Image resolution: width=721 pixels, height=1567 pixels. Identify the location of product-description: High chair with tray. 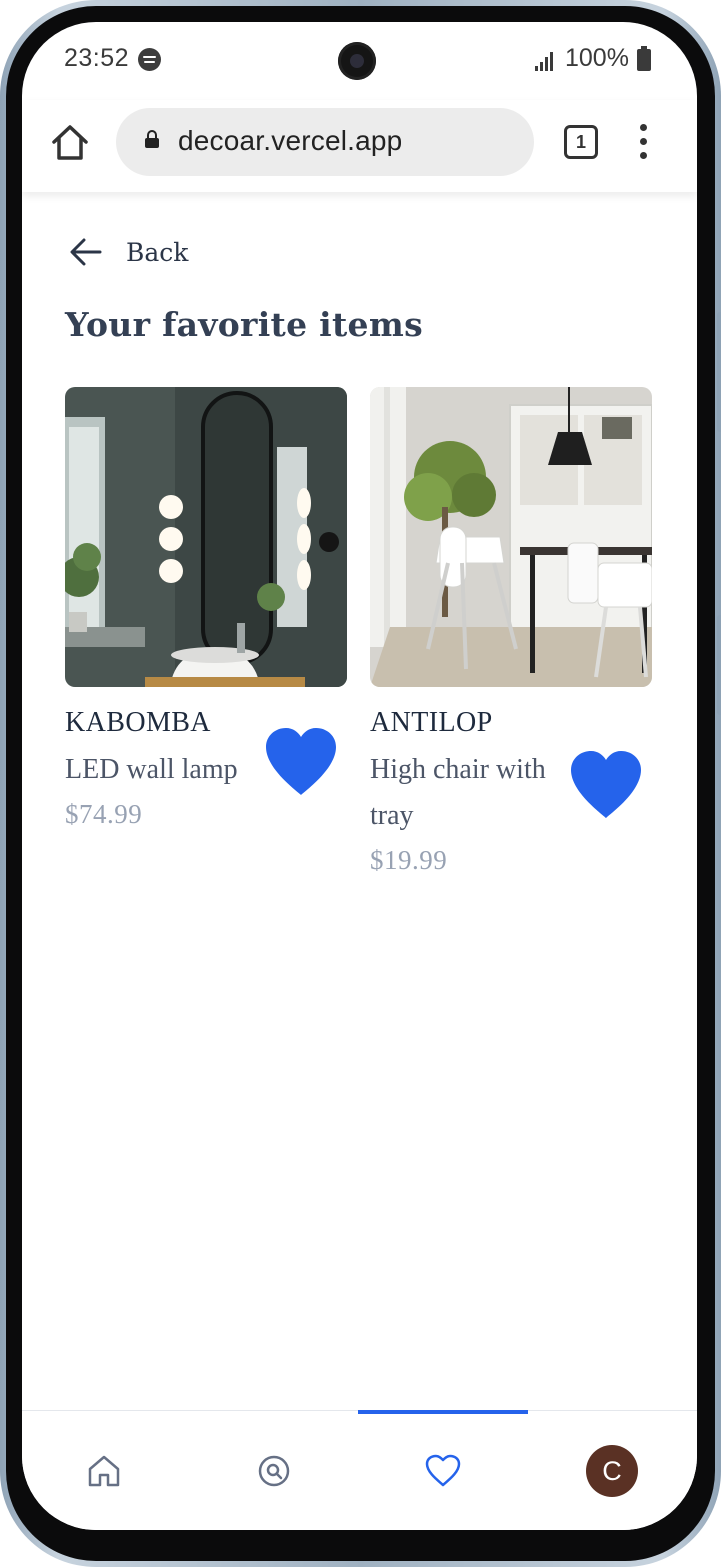
(458, 792).